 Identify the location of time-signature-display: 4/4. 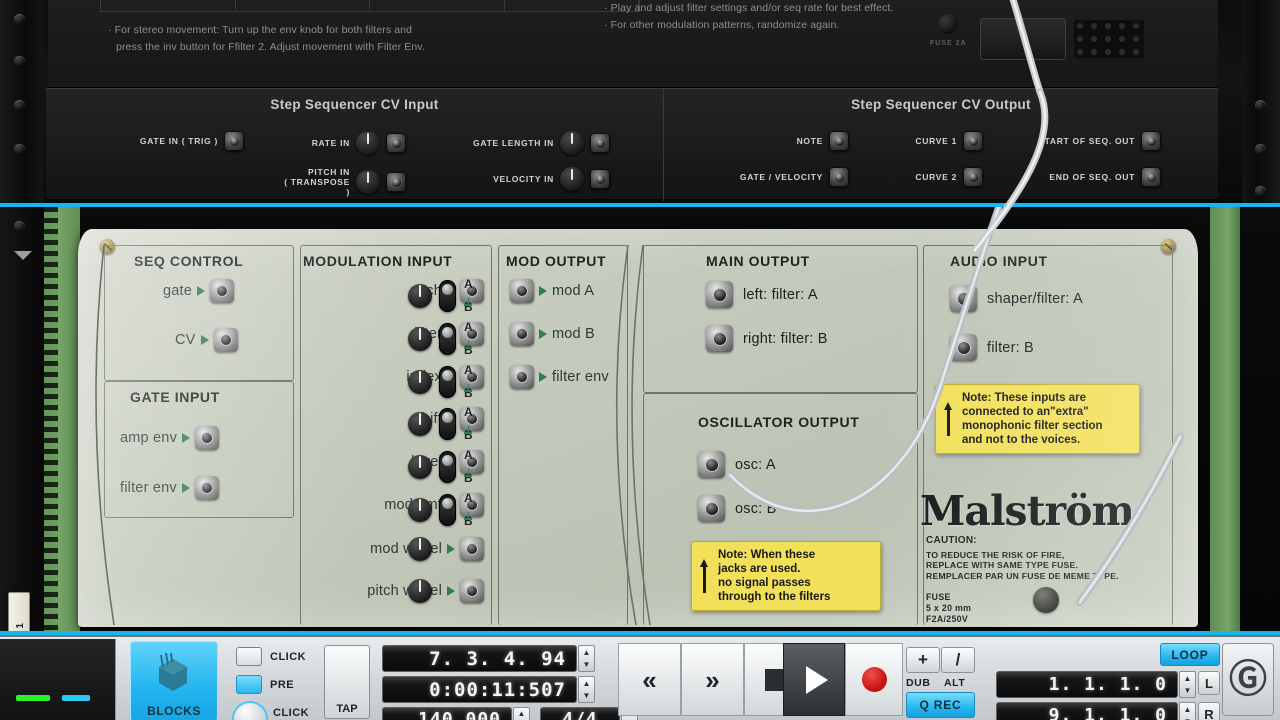
(580, 713).